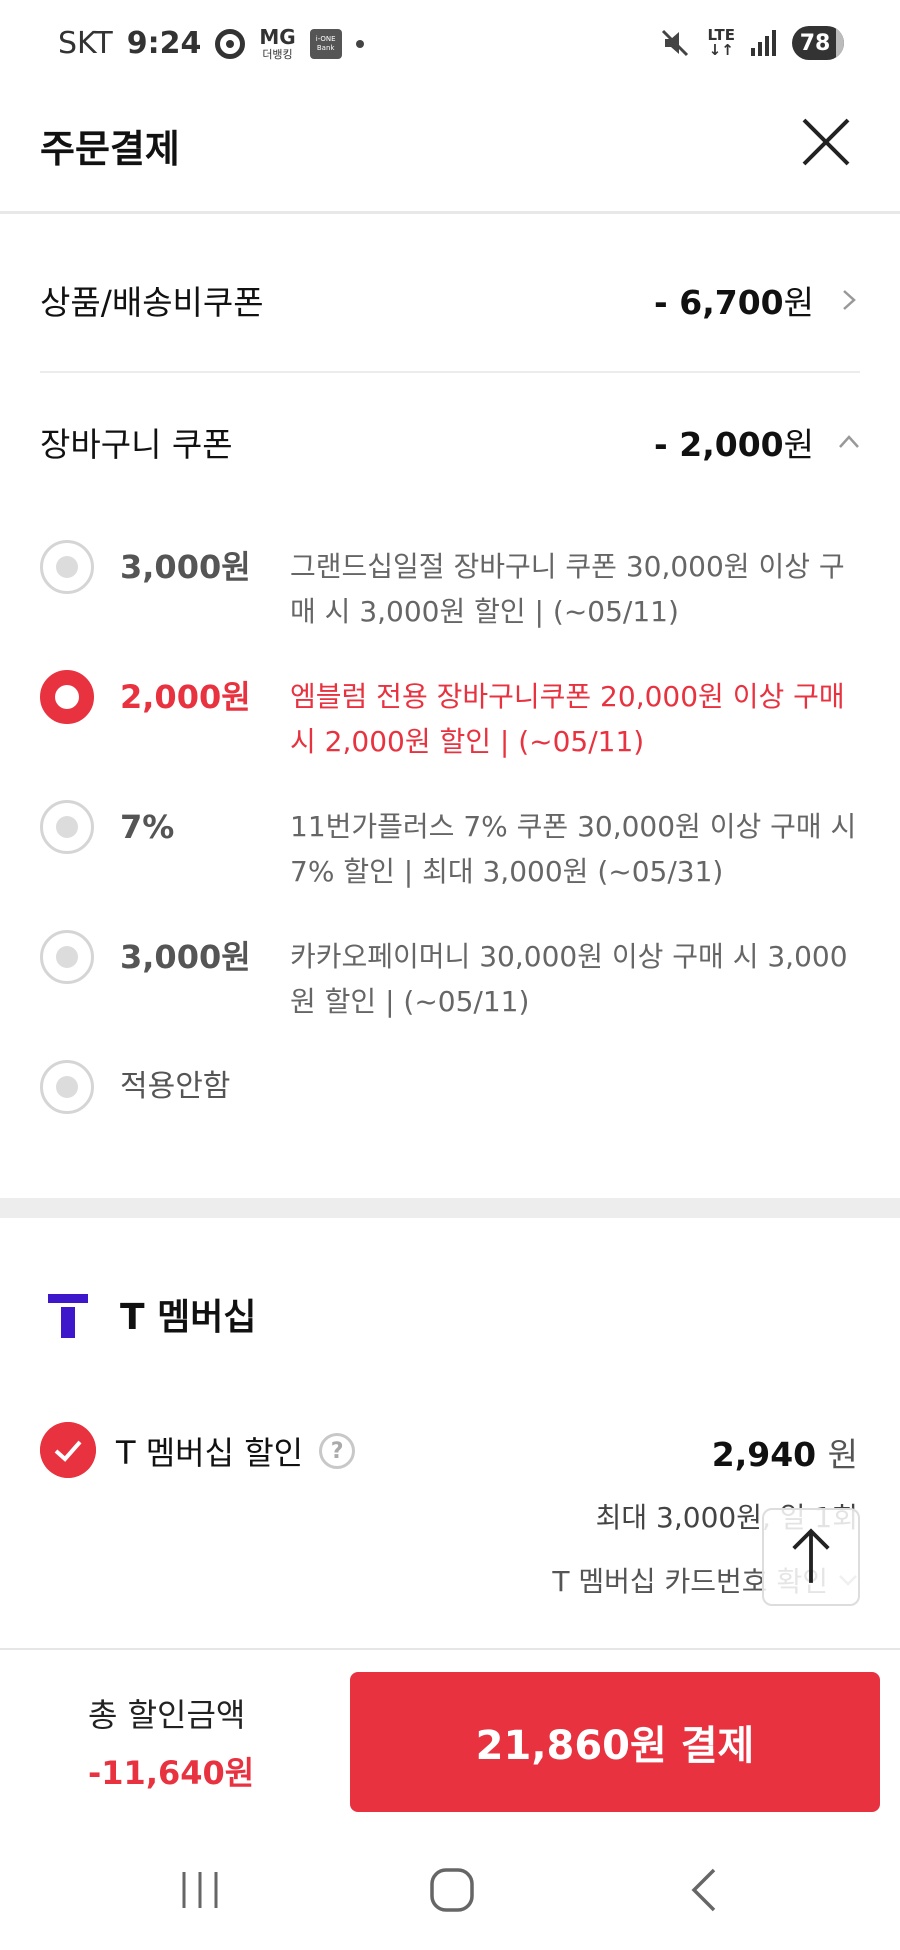 This screenshot has height=1950, width=900. What do you see at coordinates (826, 142) in the screenshot?
I see `close-icon` at bounding box center [826, 142].